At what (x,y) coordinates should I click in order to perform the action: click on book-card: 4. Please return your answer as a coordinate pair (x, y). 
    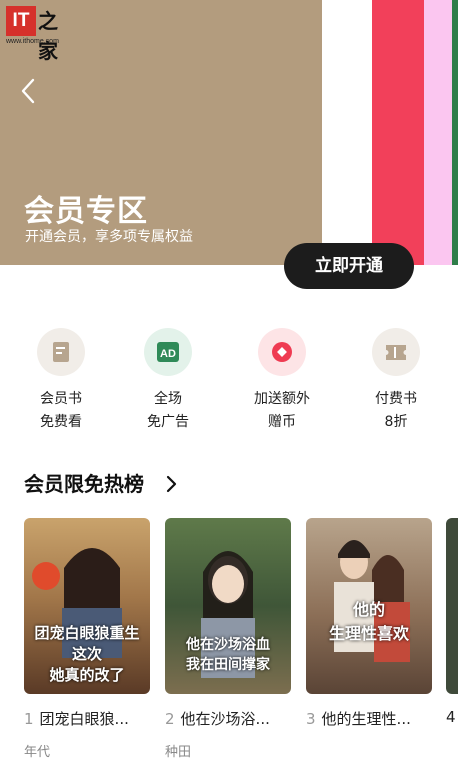
    Looking at the image, I should click on (452, 622).